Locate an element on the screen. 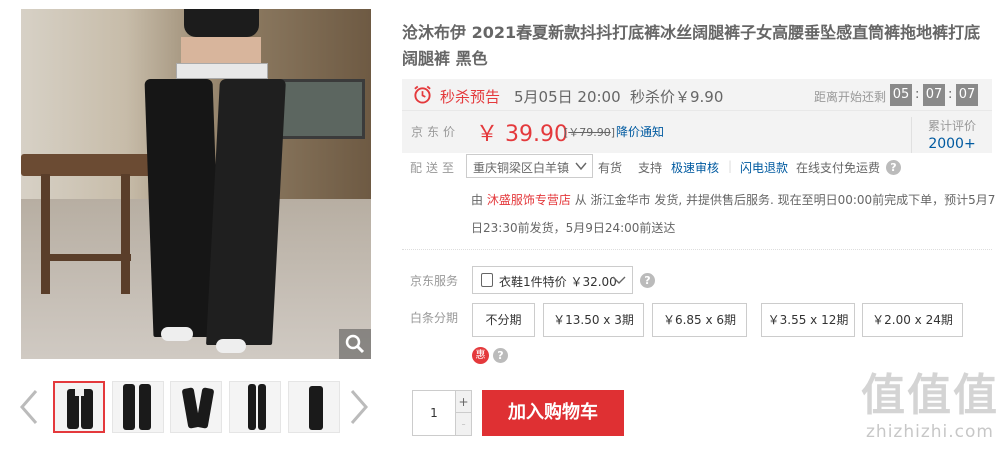 This screenshot has width=1006, height=453. stool-seat is located at coordinates (86, 165).